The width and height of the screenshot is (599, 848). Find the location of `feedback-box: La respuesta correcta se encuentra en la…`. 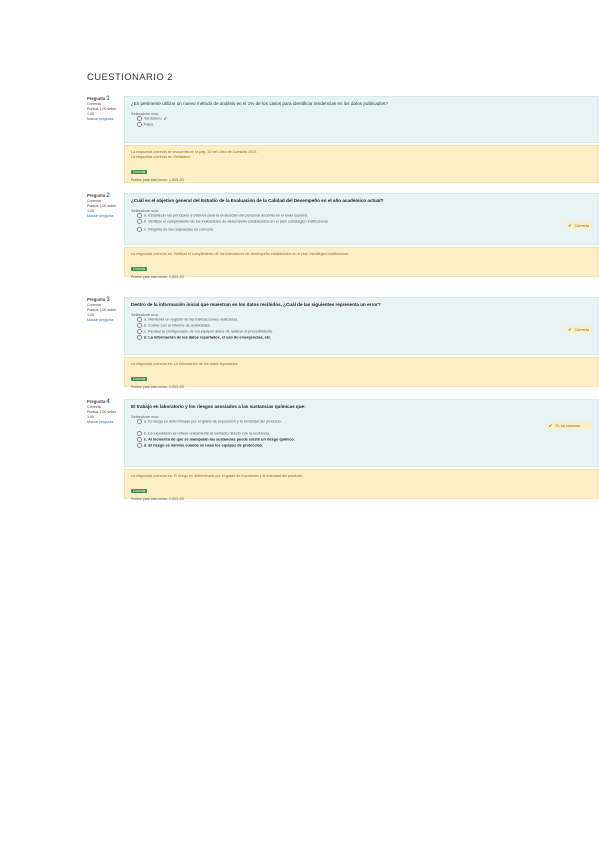

feedback-box: La respuesta correcta se encuentra en la… is located at coordinates (361, 164).